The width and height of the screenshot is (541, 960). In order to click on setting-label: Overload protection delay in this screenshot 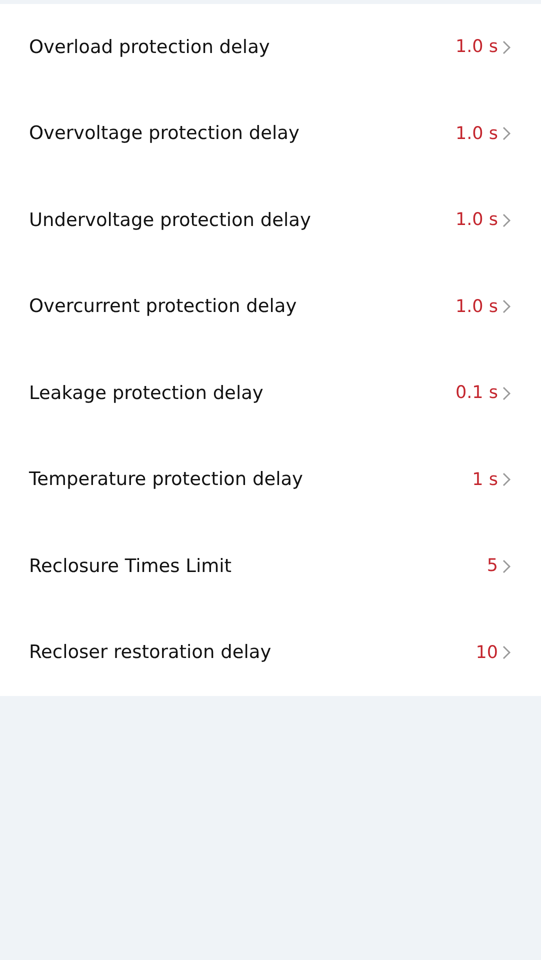, I will do `click(150, 47)`.